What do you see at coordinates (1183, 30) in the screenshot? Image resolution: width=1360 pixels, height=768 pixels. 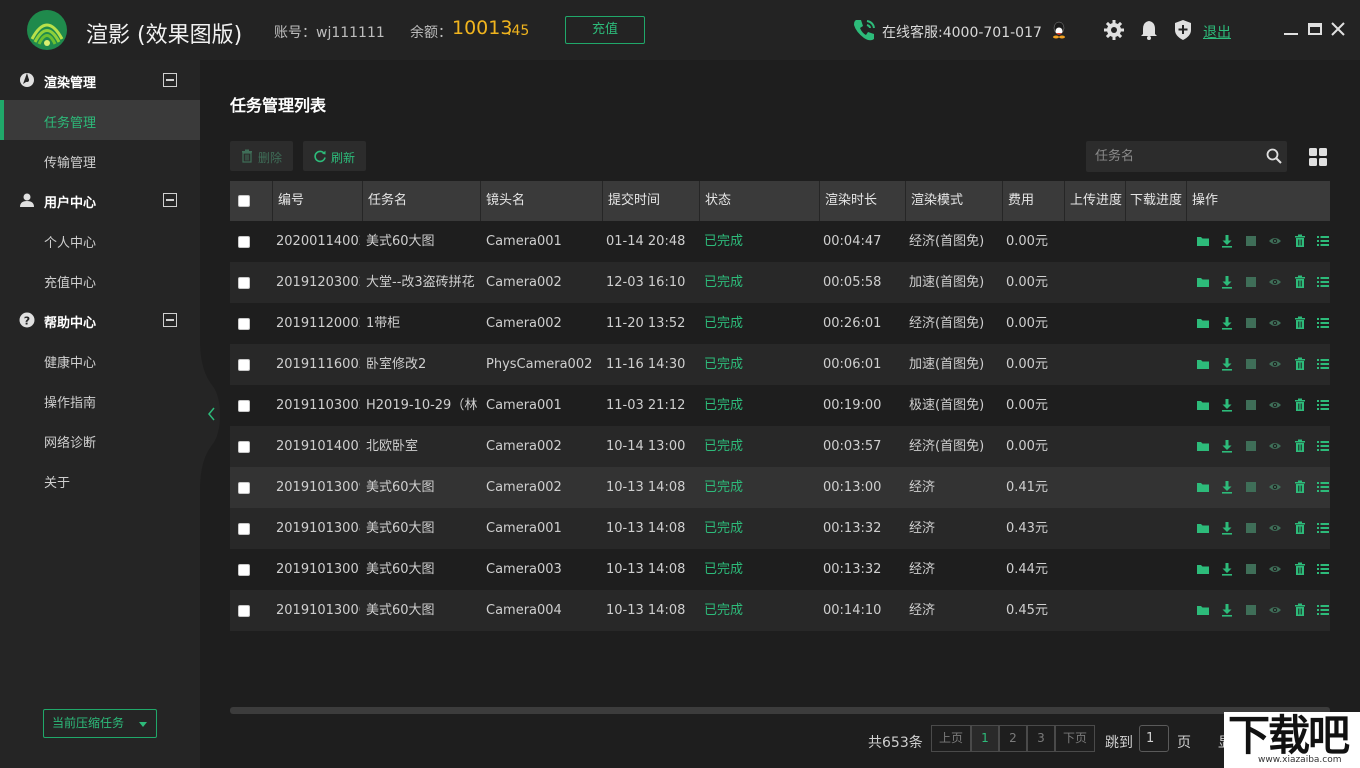 I see `security-shield-icon` at bounding box center [1183, 30].